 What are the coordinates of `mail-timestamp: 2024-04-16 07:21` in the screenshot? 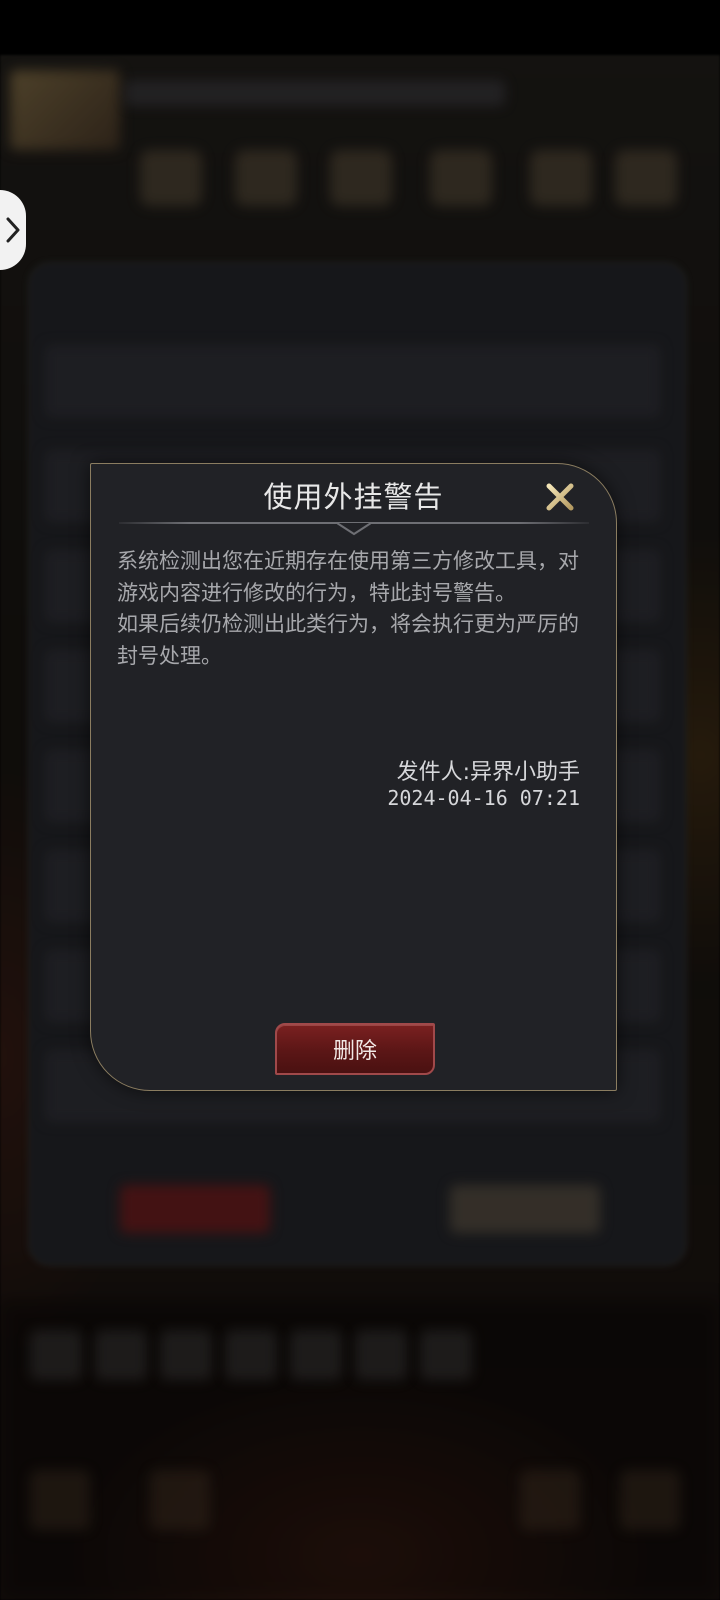 It's located at (483, 798).